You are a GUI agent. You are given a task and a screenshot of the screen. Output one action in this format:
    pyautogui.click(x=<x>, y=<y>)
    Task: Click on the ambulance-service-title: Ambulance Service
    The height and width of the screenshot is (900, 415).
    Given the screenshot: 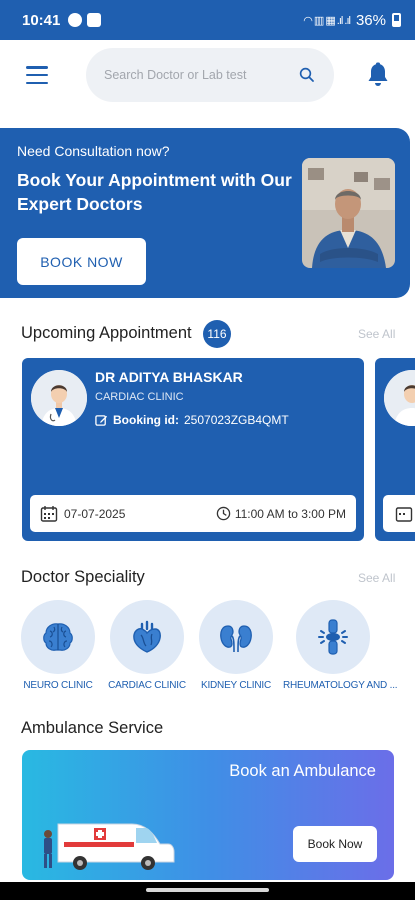 What is the action you would take?
    pyautogui.click(x=92, y=728)
    